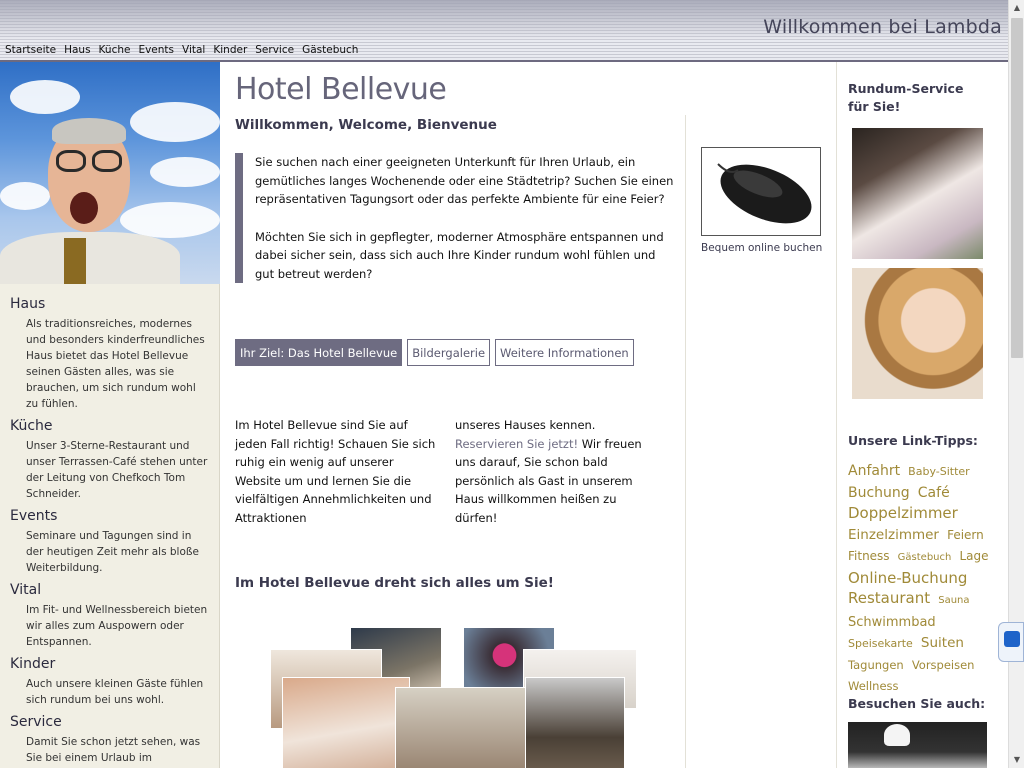 This screenshot has width=1024, height=768. What do you see at coordinates (156, 50) in the screenshot?
I see `nav-events: Events` at bounding box center [156, 50].